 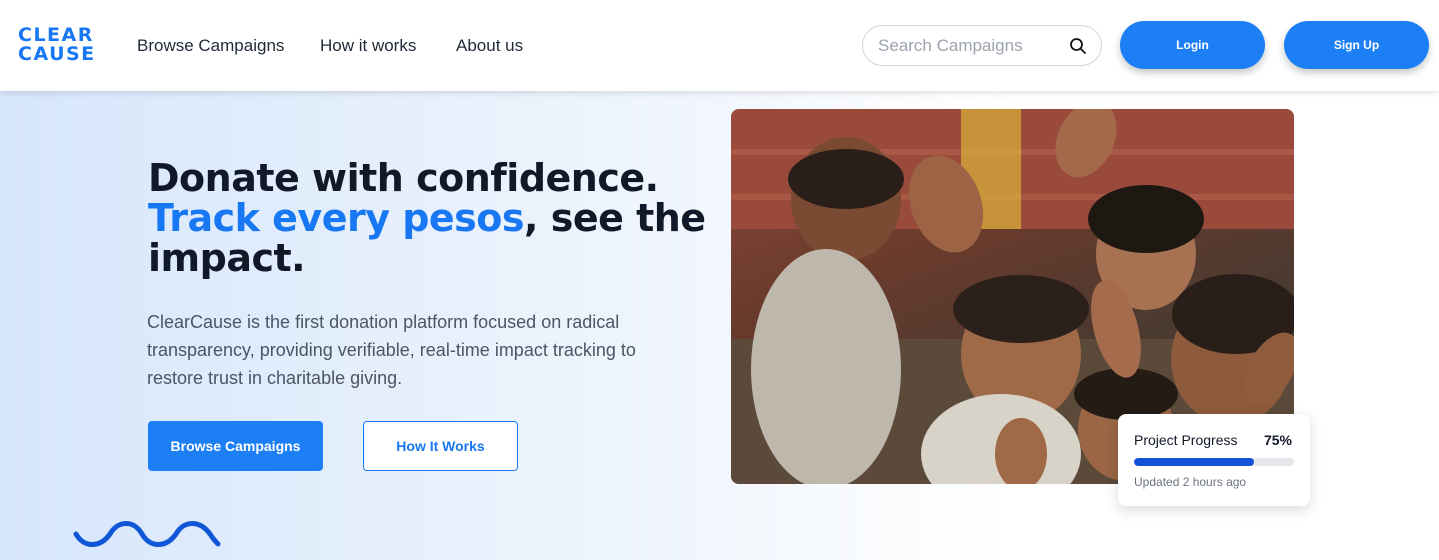 I want to click on progress-bar, so click(x=1214, y=462).